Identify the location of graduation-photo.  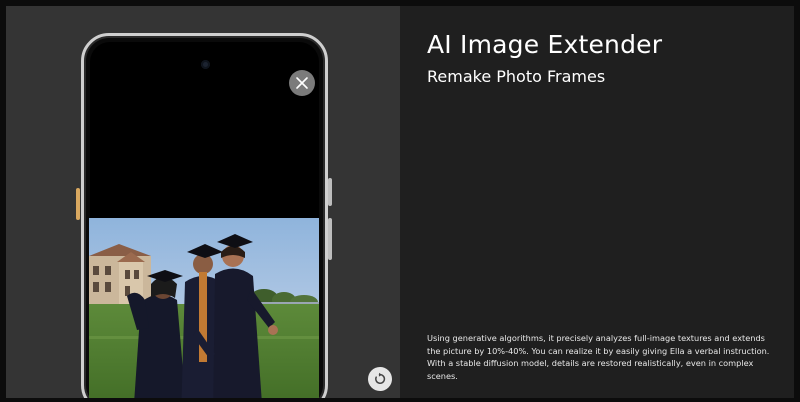
(204, 308).